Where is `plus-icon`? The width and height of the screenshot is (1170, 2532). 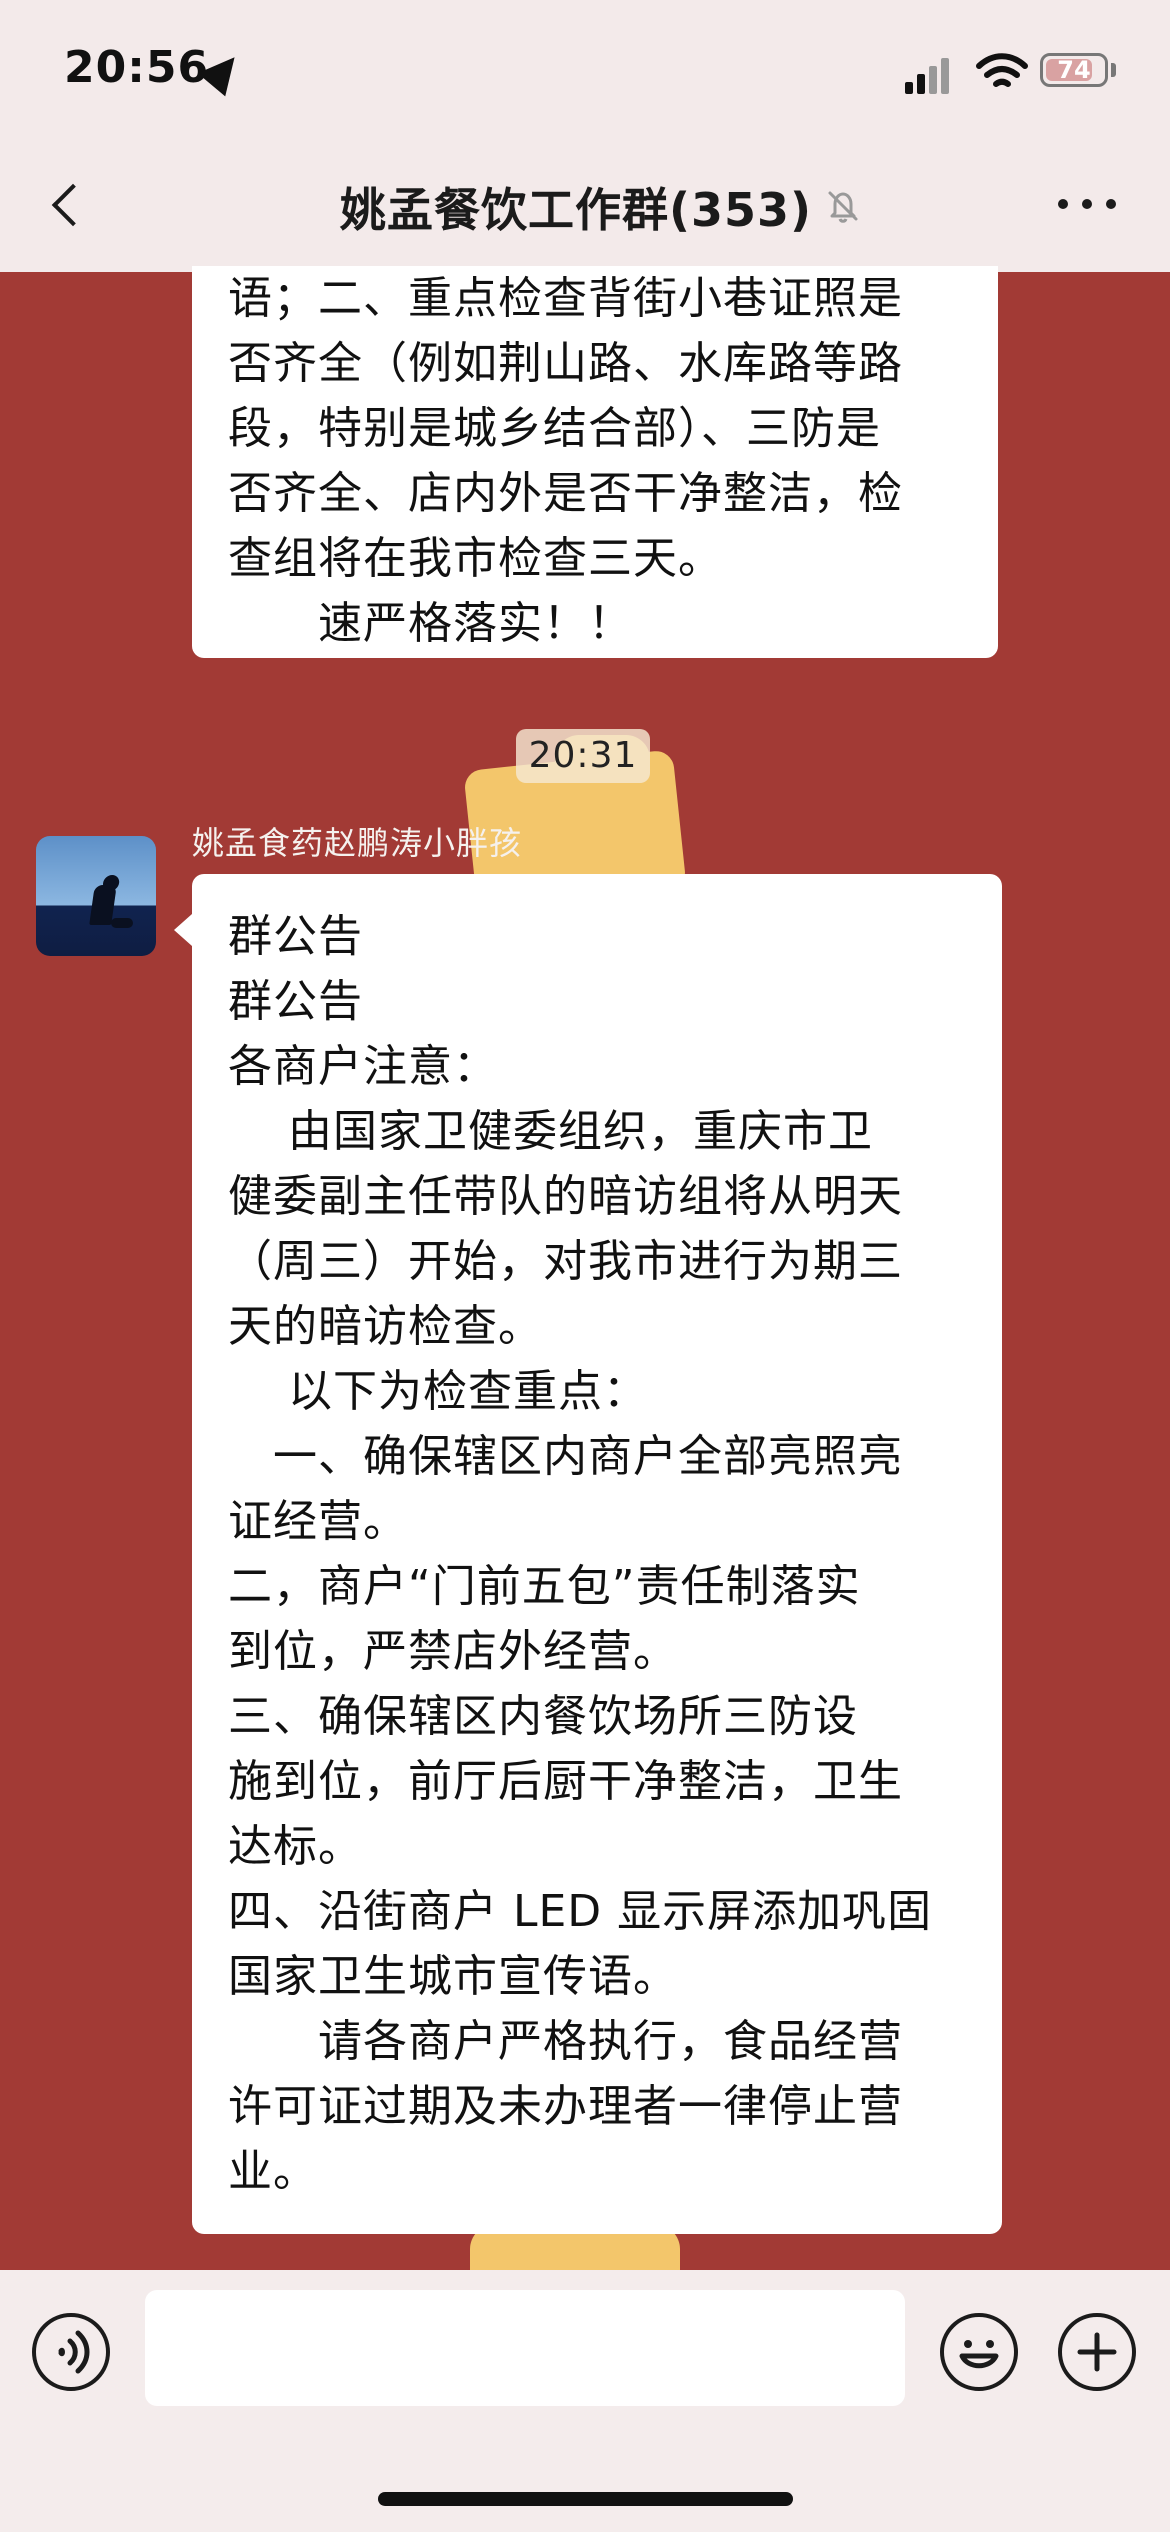 plus-icon is located at coordinates (1097, 2352).